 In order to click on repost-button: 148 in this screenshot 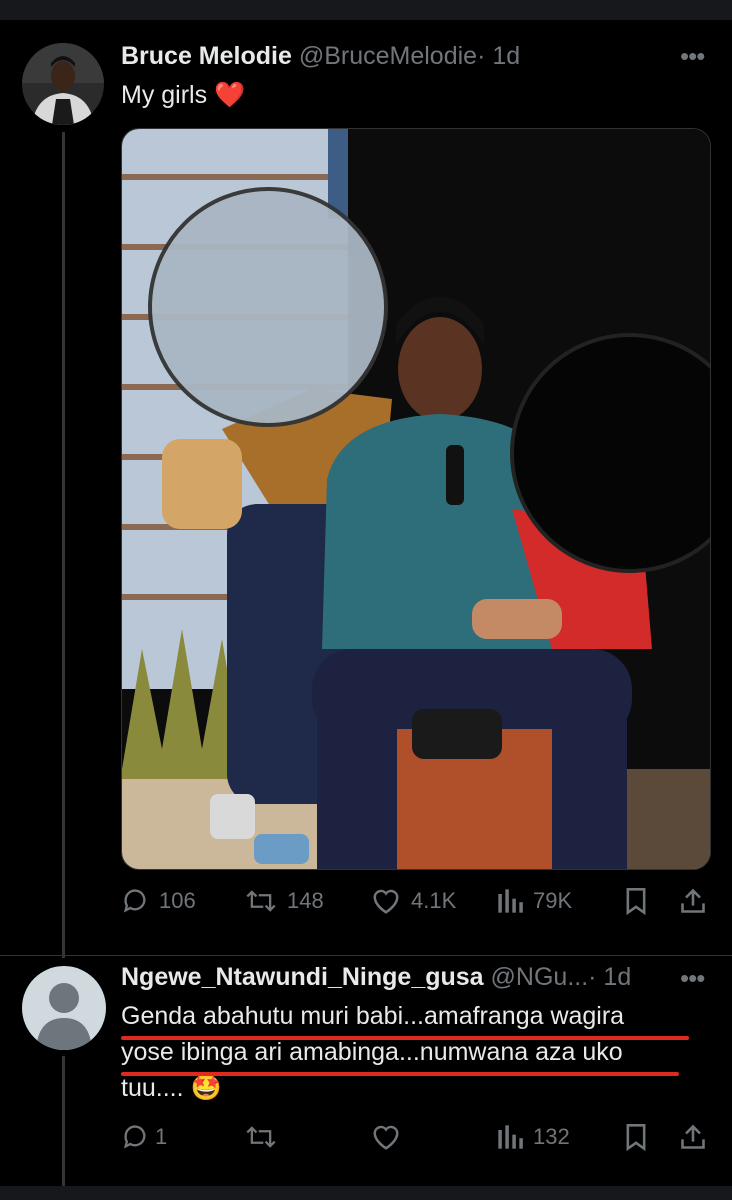, I will do `click(284, 901)`.